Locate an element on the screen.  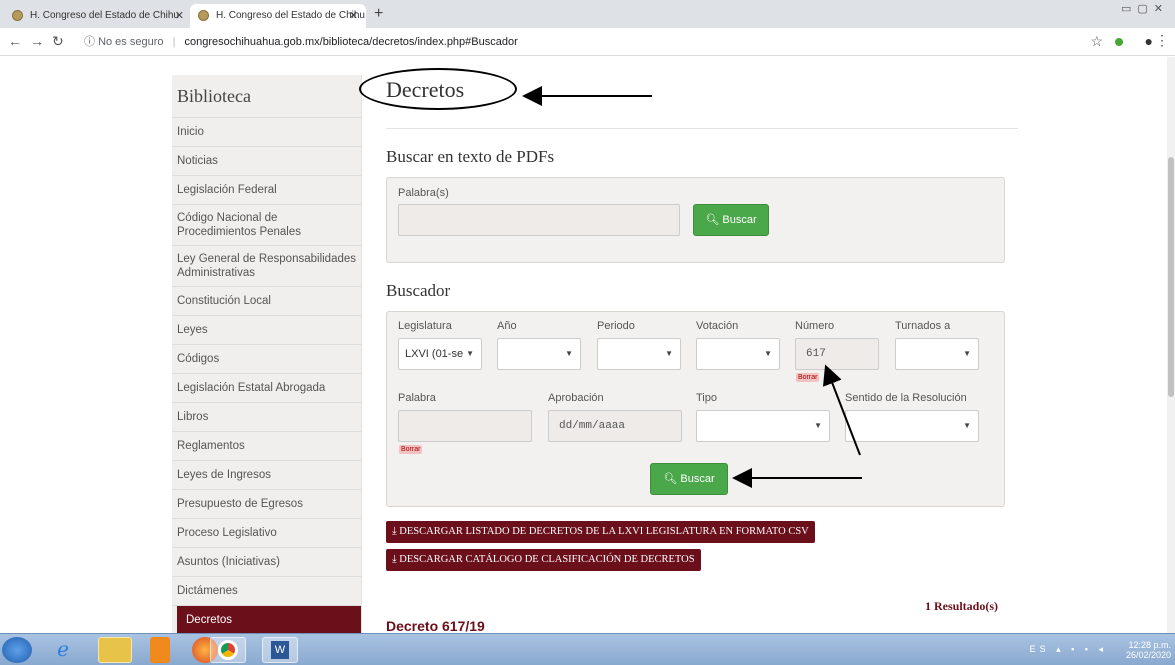
media-player-icon is located at coordinates (160, 650).